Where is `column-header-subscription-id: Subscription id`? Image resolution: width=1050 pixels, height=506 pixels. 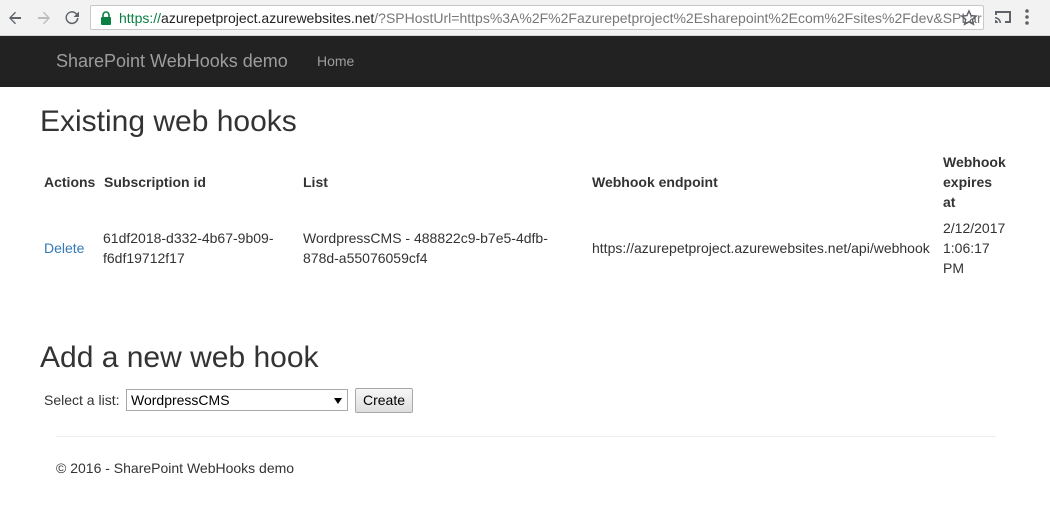
column-header-subscription-id: Subscription id is located at coordinates (155, 182).